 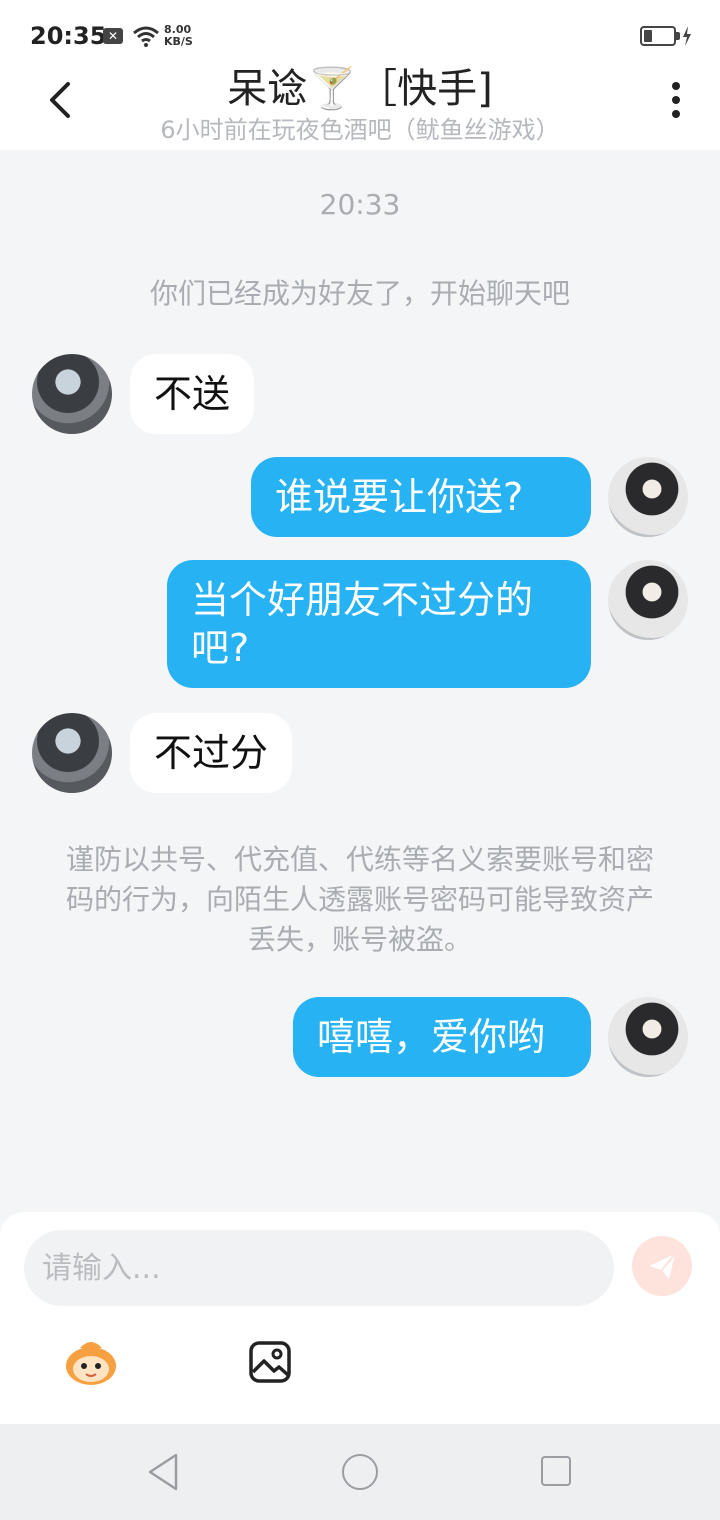 What do you see at coordinates (678, 36) in the screenshot?
I see `battery-tip` at bounding box center [678, 36].